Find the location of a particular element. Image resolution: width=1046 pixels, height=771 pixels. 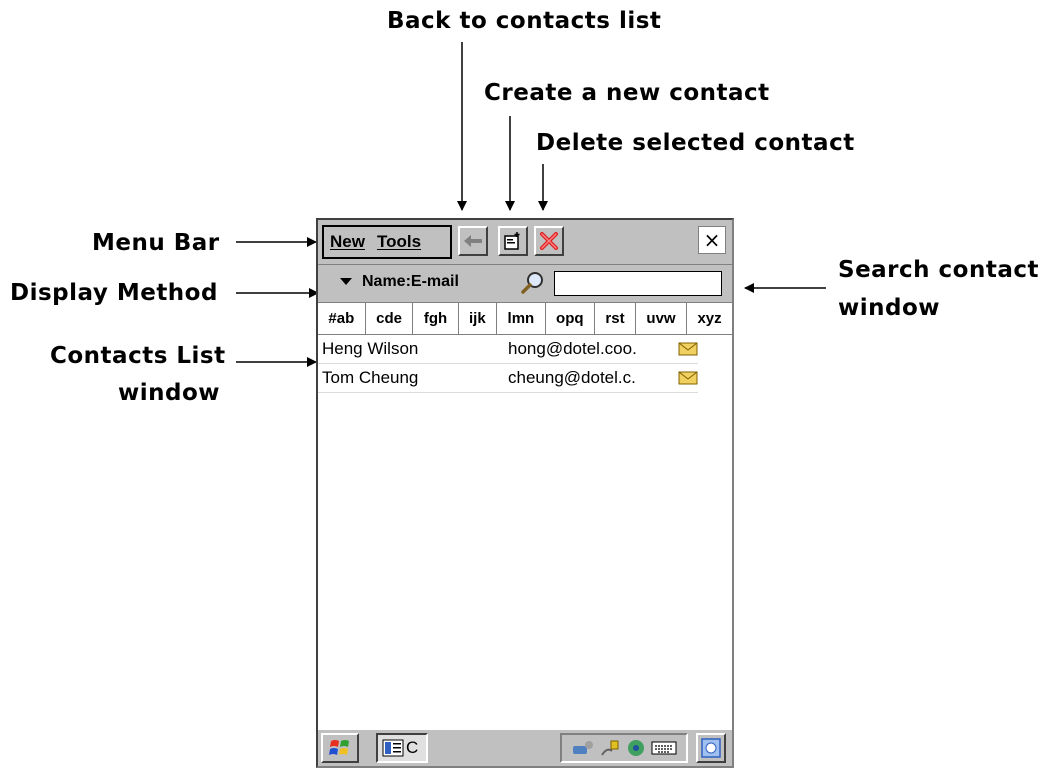

task-label: C is located at coordinates (412, 747).